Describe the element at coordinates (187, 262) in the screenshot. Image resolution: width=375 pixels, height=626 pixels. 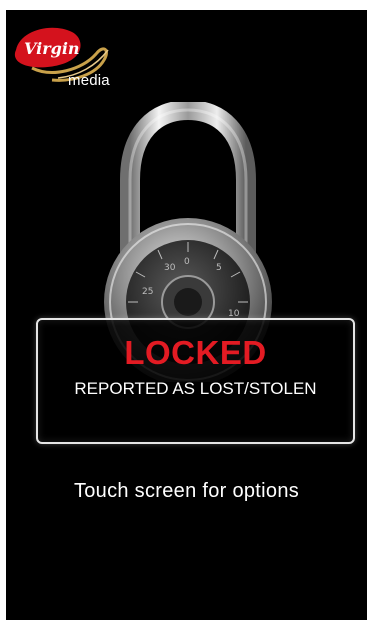
I see `svg-text: 0` at that location.